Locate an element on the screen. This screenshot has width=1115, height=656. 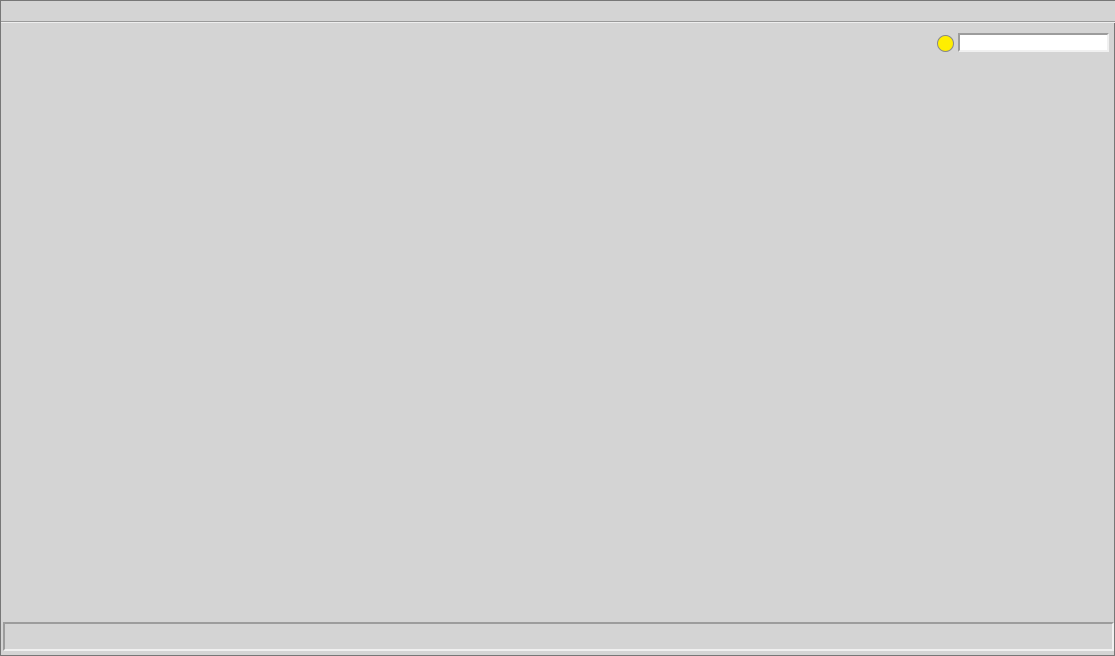
heartbeat-indicator is located at coordinates (945, 43).